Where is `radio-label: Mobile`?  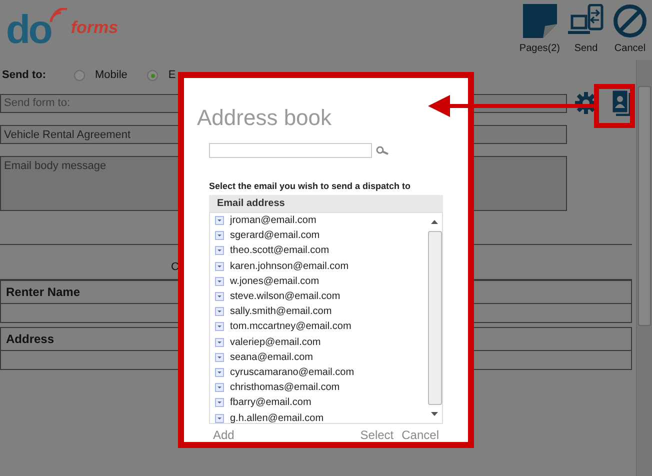 radio-label: Mobile is located at coordinates (111, 75).